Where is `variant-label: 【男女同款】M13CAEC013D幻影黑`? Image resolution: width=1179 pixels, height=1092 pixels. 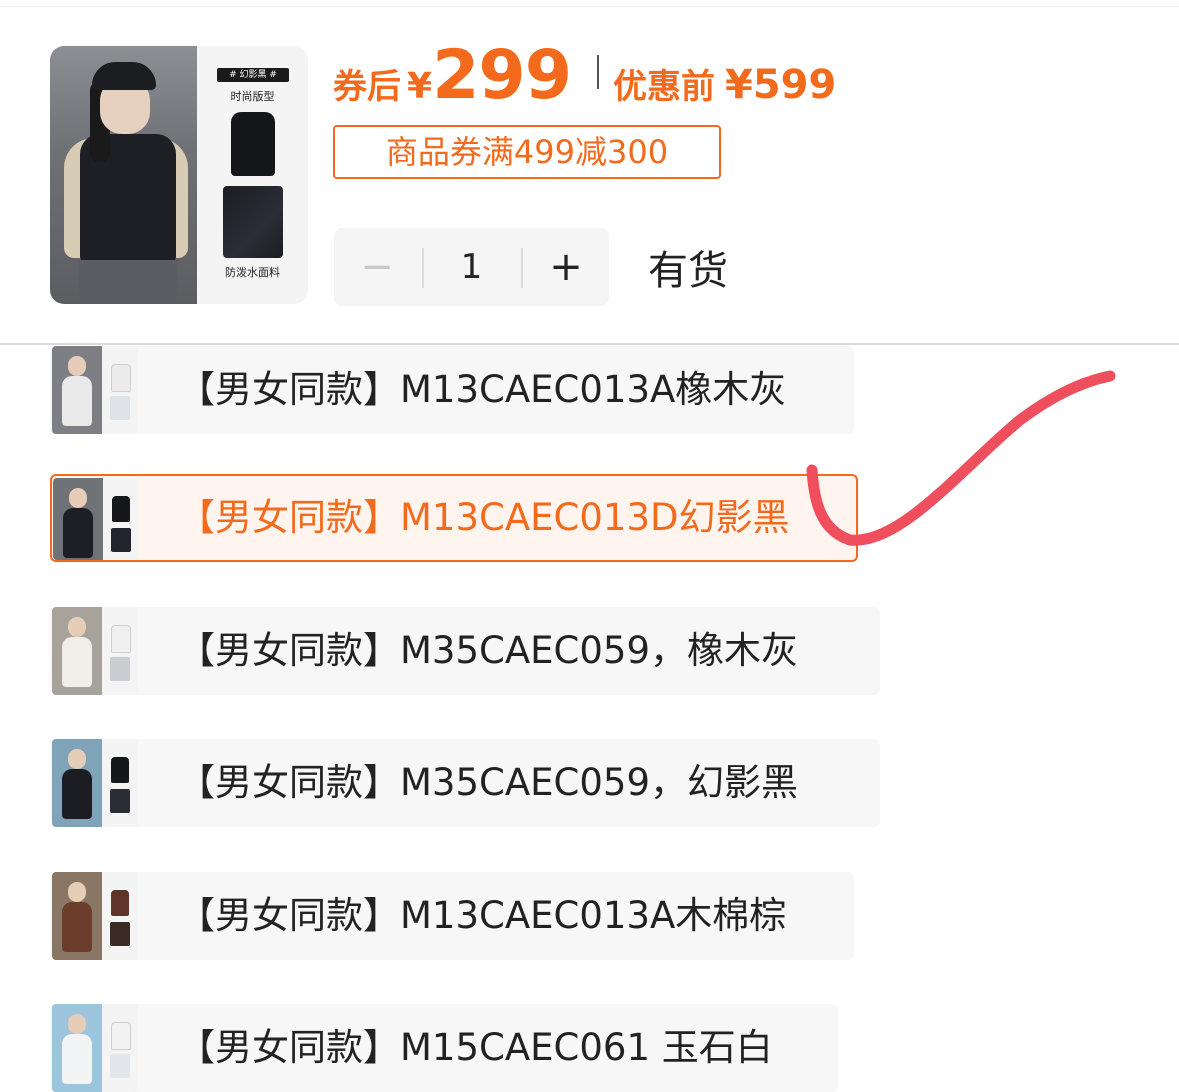 variant-label: 【男女同款】M13CAEC013D幻影黑 is located at coordinates (484, 517).